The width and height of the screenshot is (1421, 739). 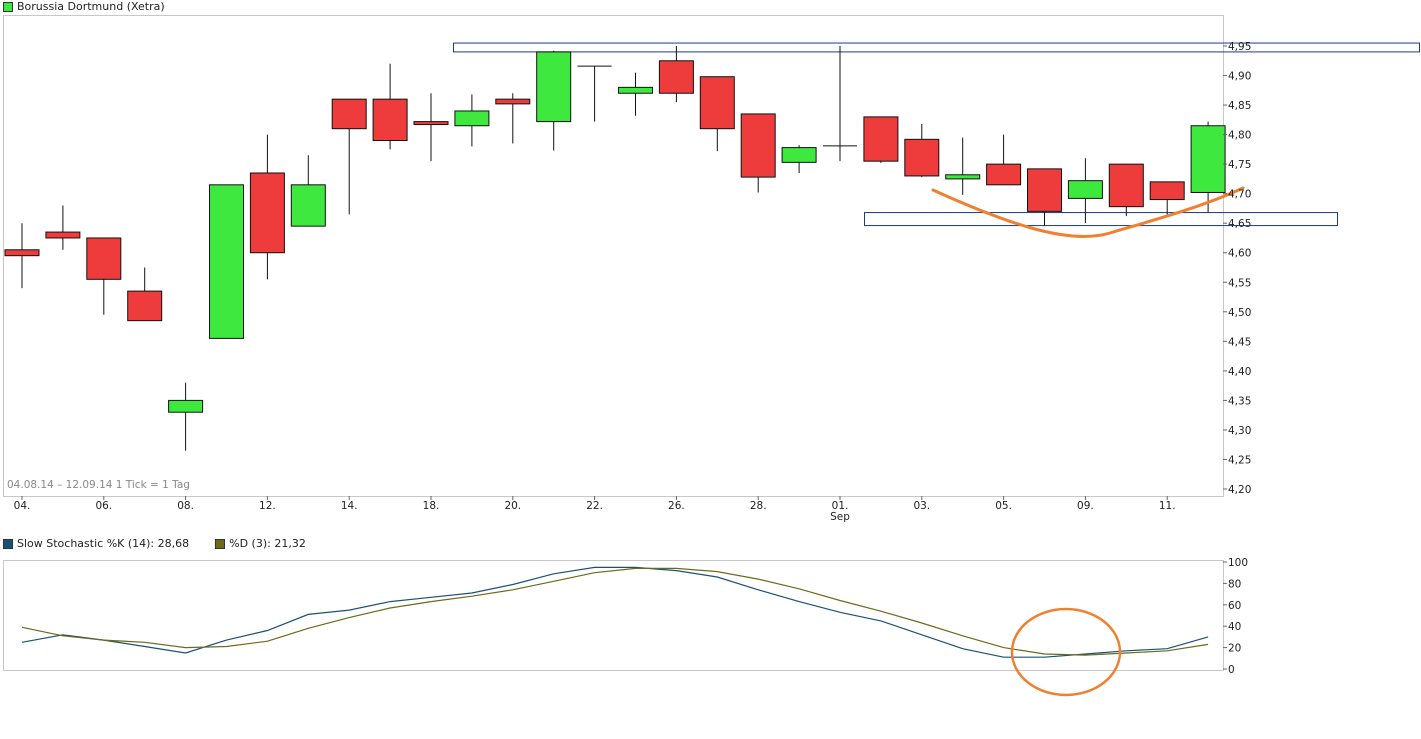 What do you see at coordinates (676, 506) in the screenshot?
I see `date-tick-label: 26.` at bounding box center [676, 506].